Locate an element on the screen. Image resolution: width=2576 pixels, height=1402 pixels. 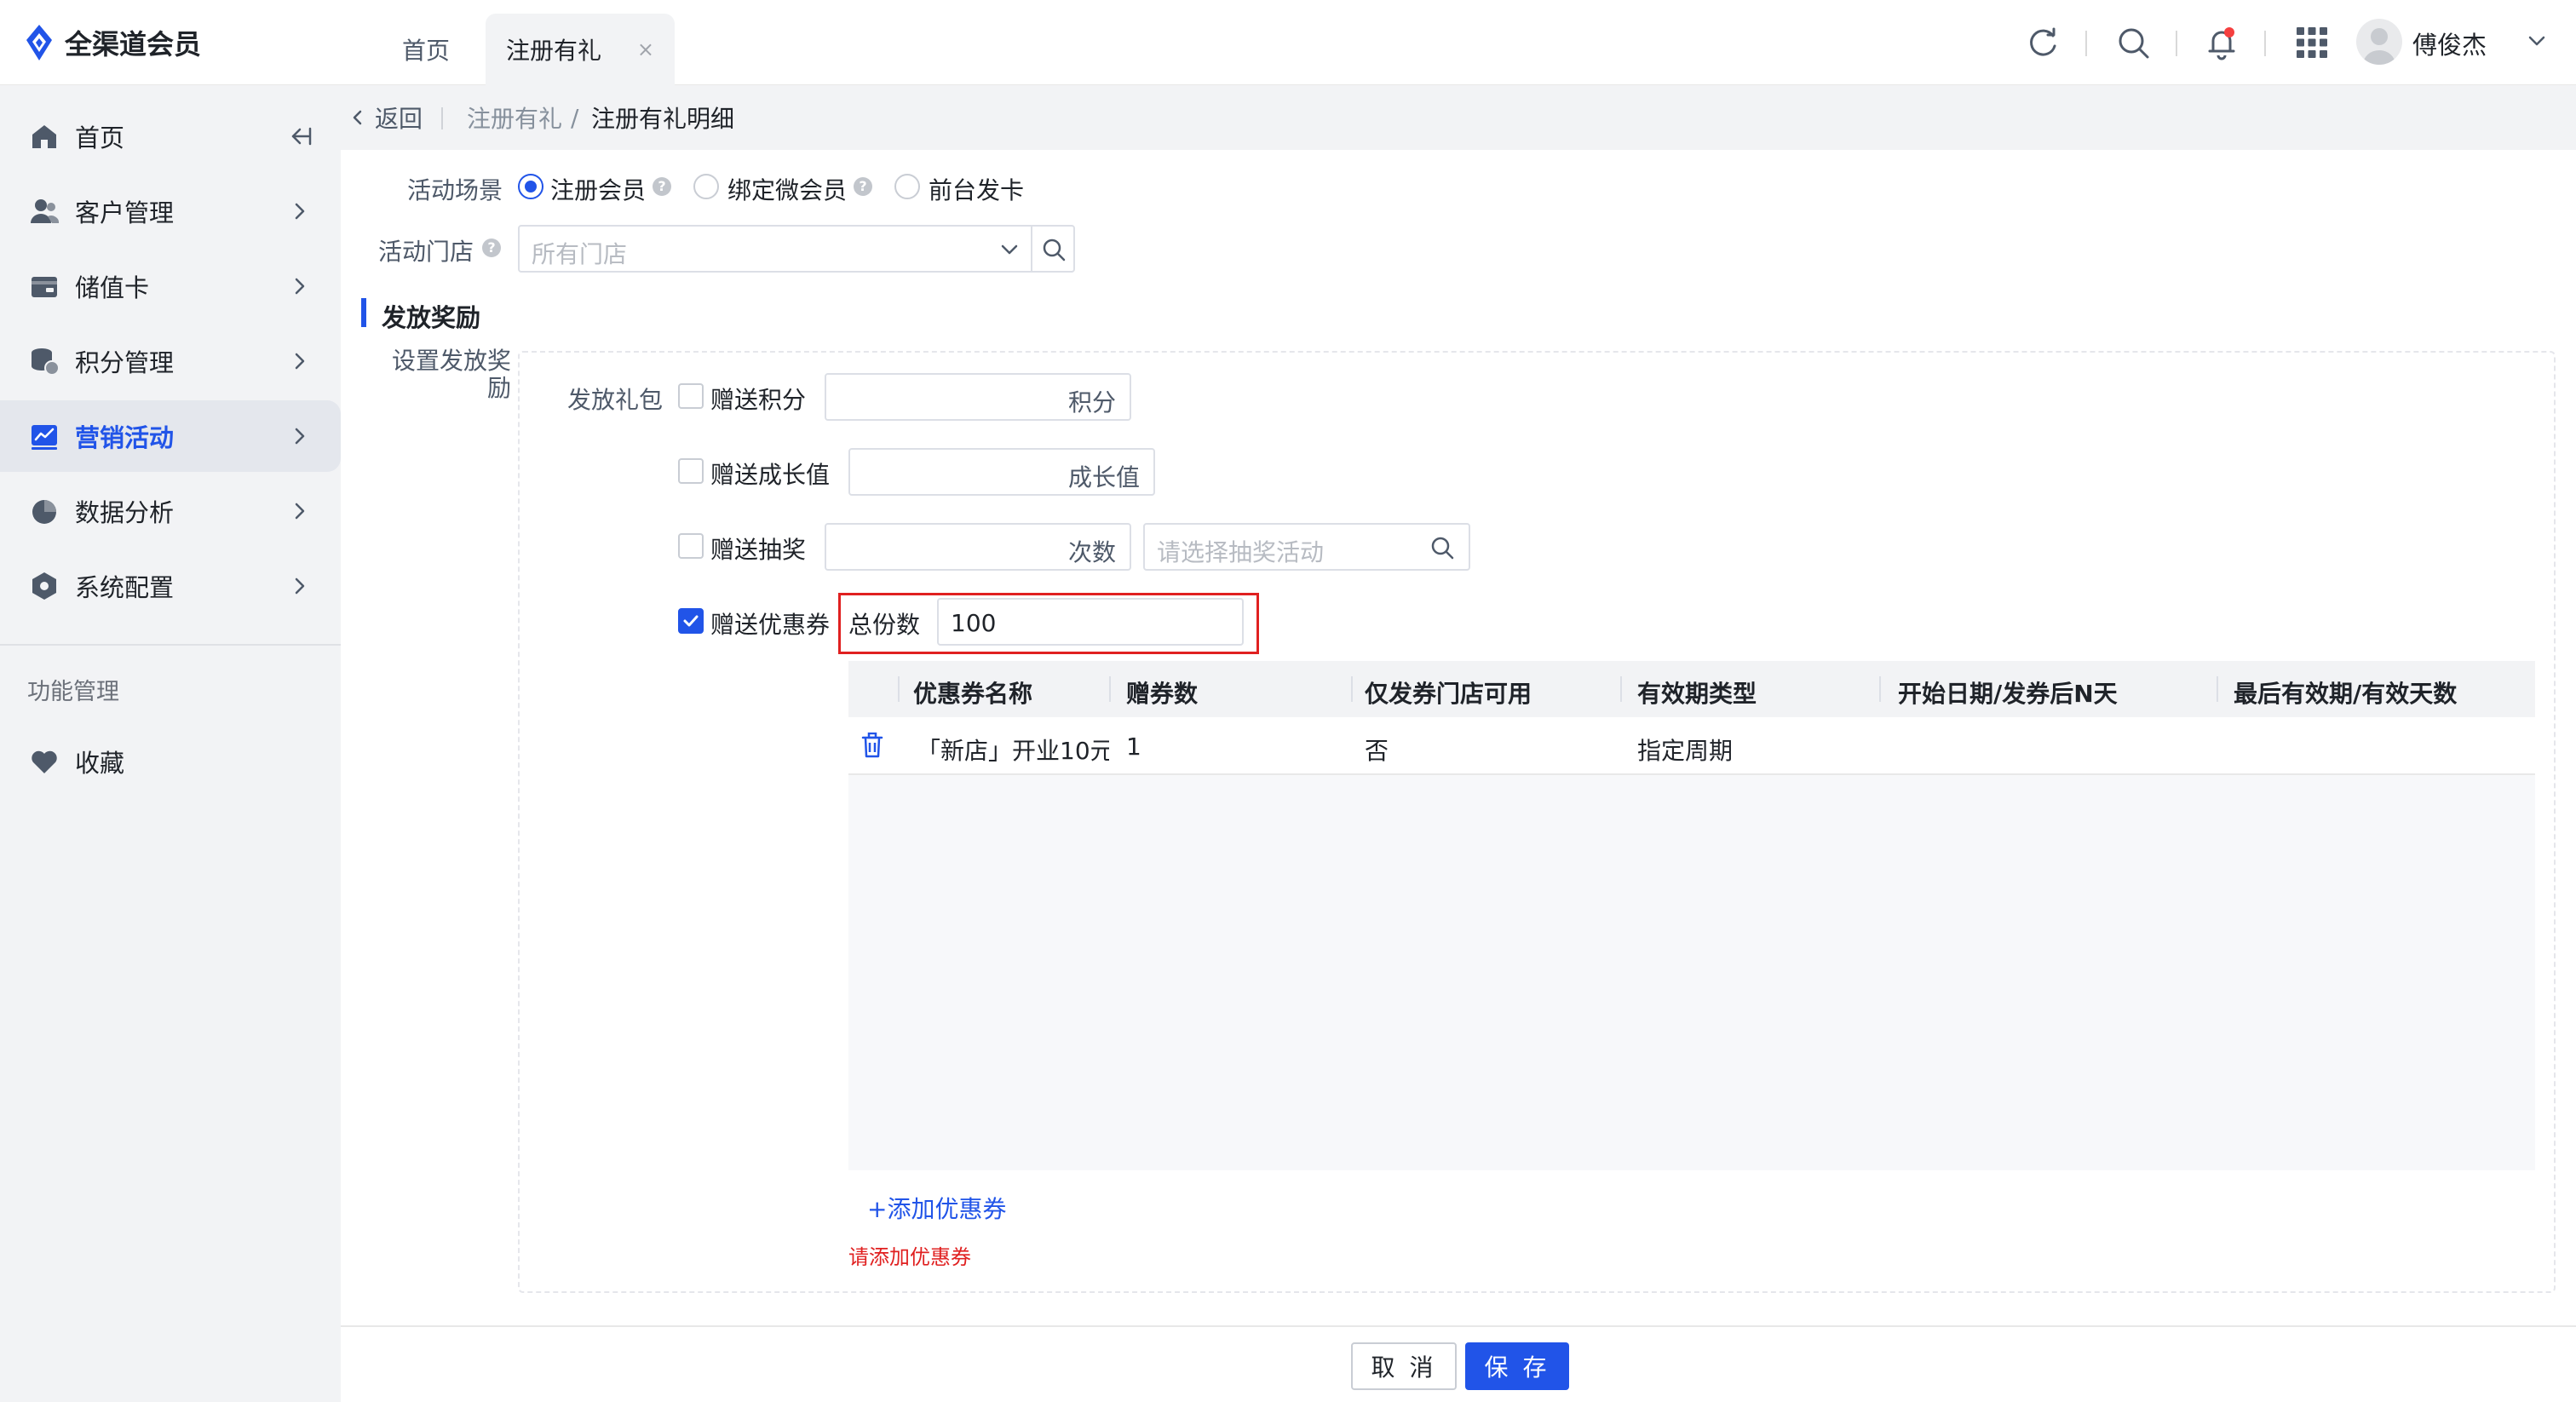
store-select: 所有门店 is located at coordinates (797, 249).